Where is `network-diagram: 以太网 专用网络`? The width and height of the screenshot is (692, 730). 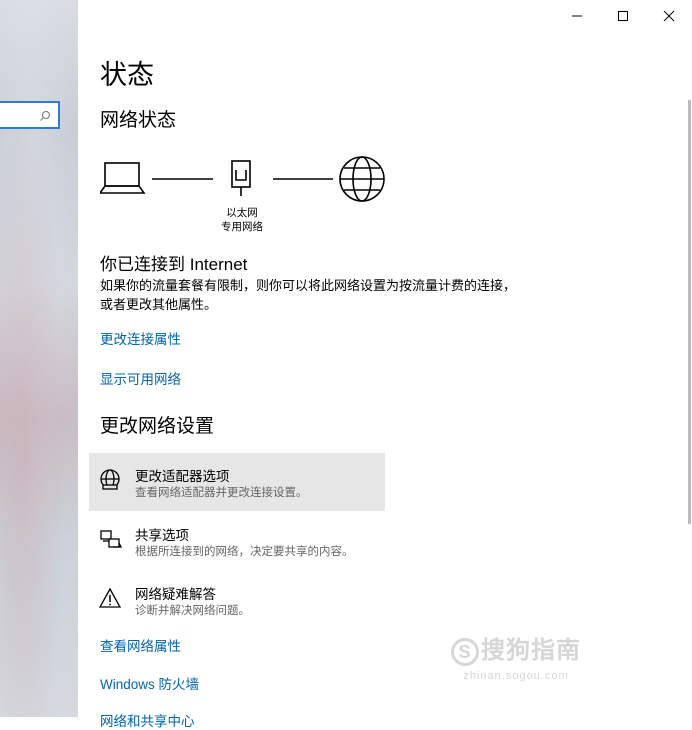
network-diagram: 以太网 专用网络 is located at coordinates (249, 197).